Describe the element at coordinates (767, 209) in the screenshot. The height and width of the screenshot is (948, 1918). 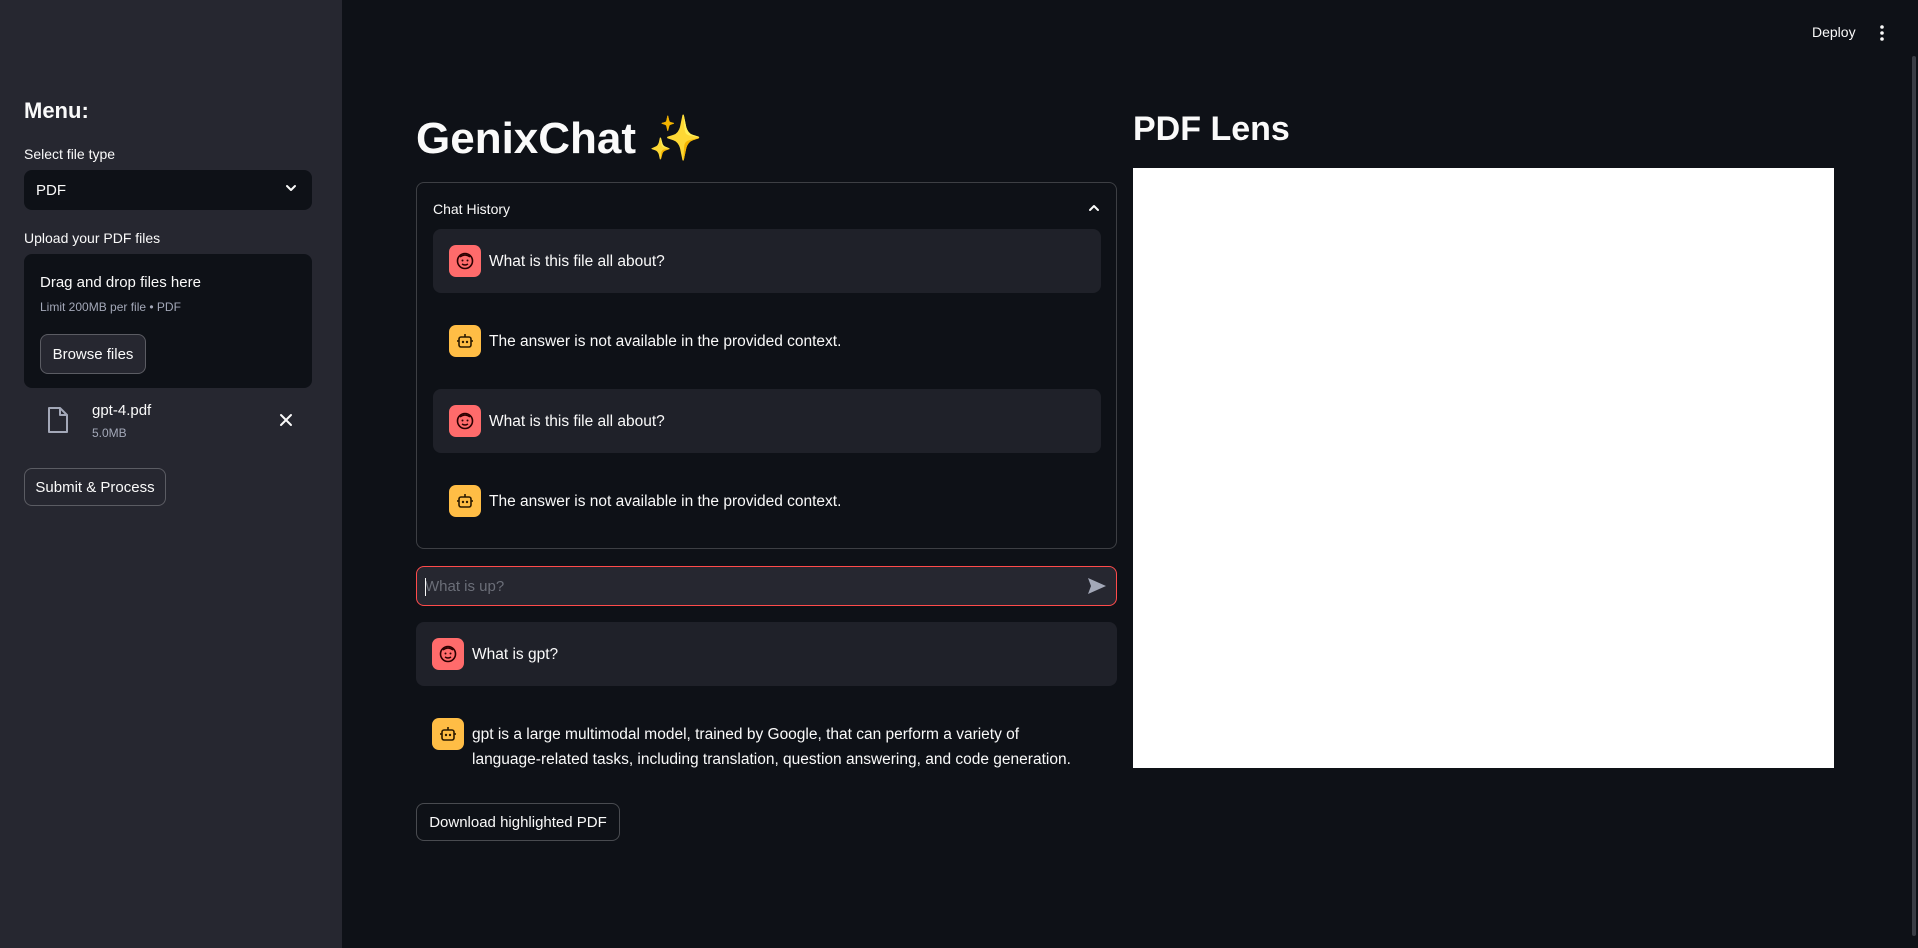
I see `chat-history-header: Chat History` at that location.